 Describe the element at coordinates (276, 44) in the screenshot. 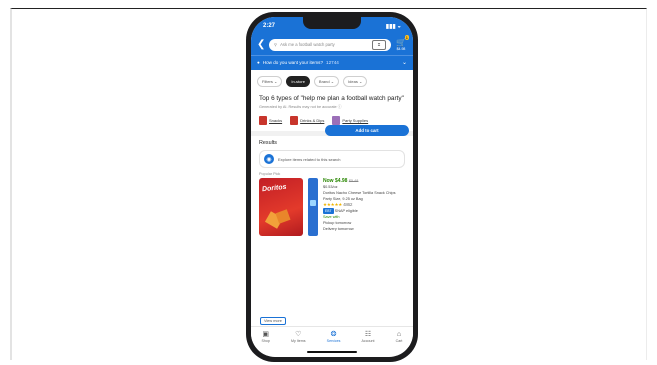

I see `search-icon: ⚲` at that location.